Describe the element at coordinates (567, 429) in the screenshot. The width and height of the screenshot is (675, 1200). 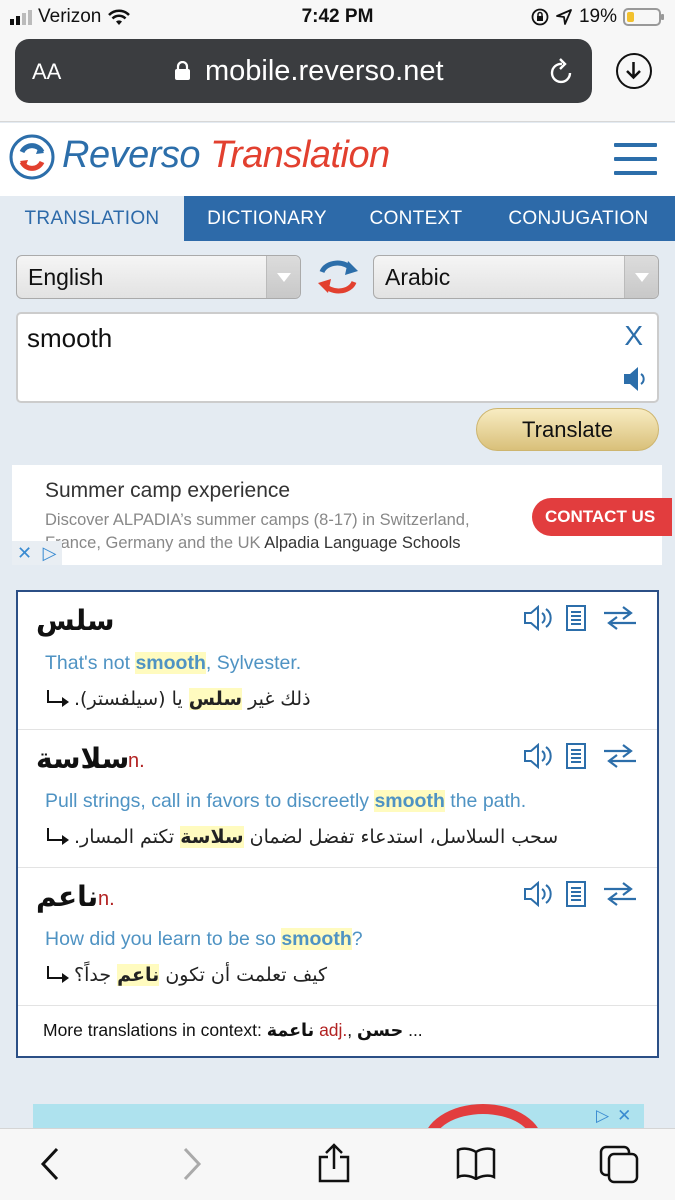
I see `translate-button: Translate` at that location.